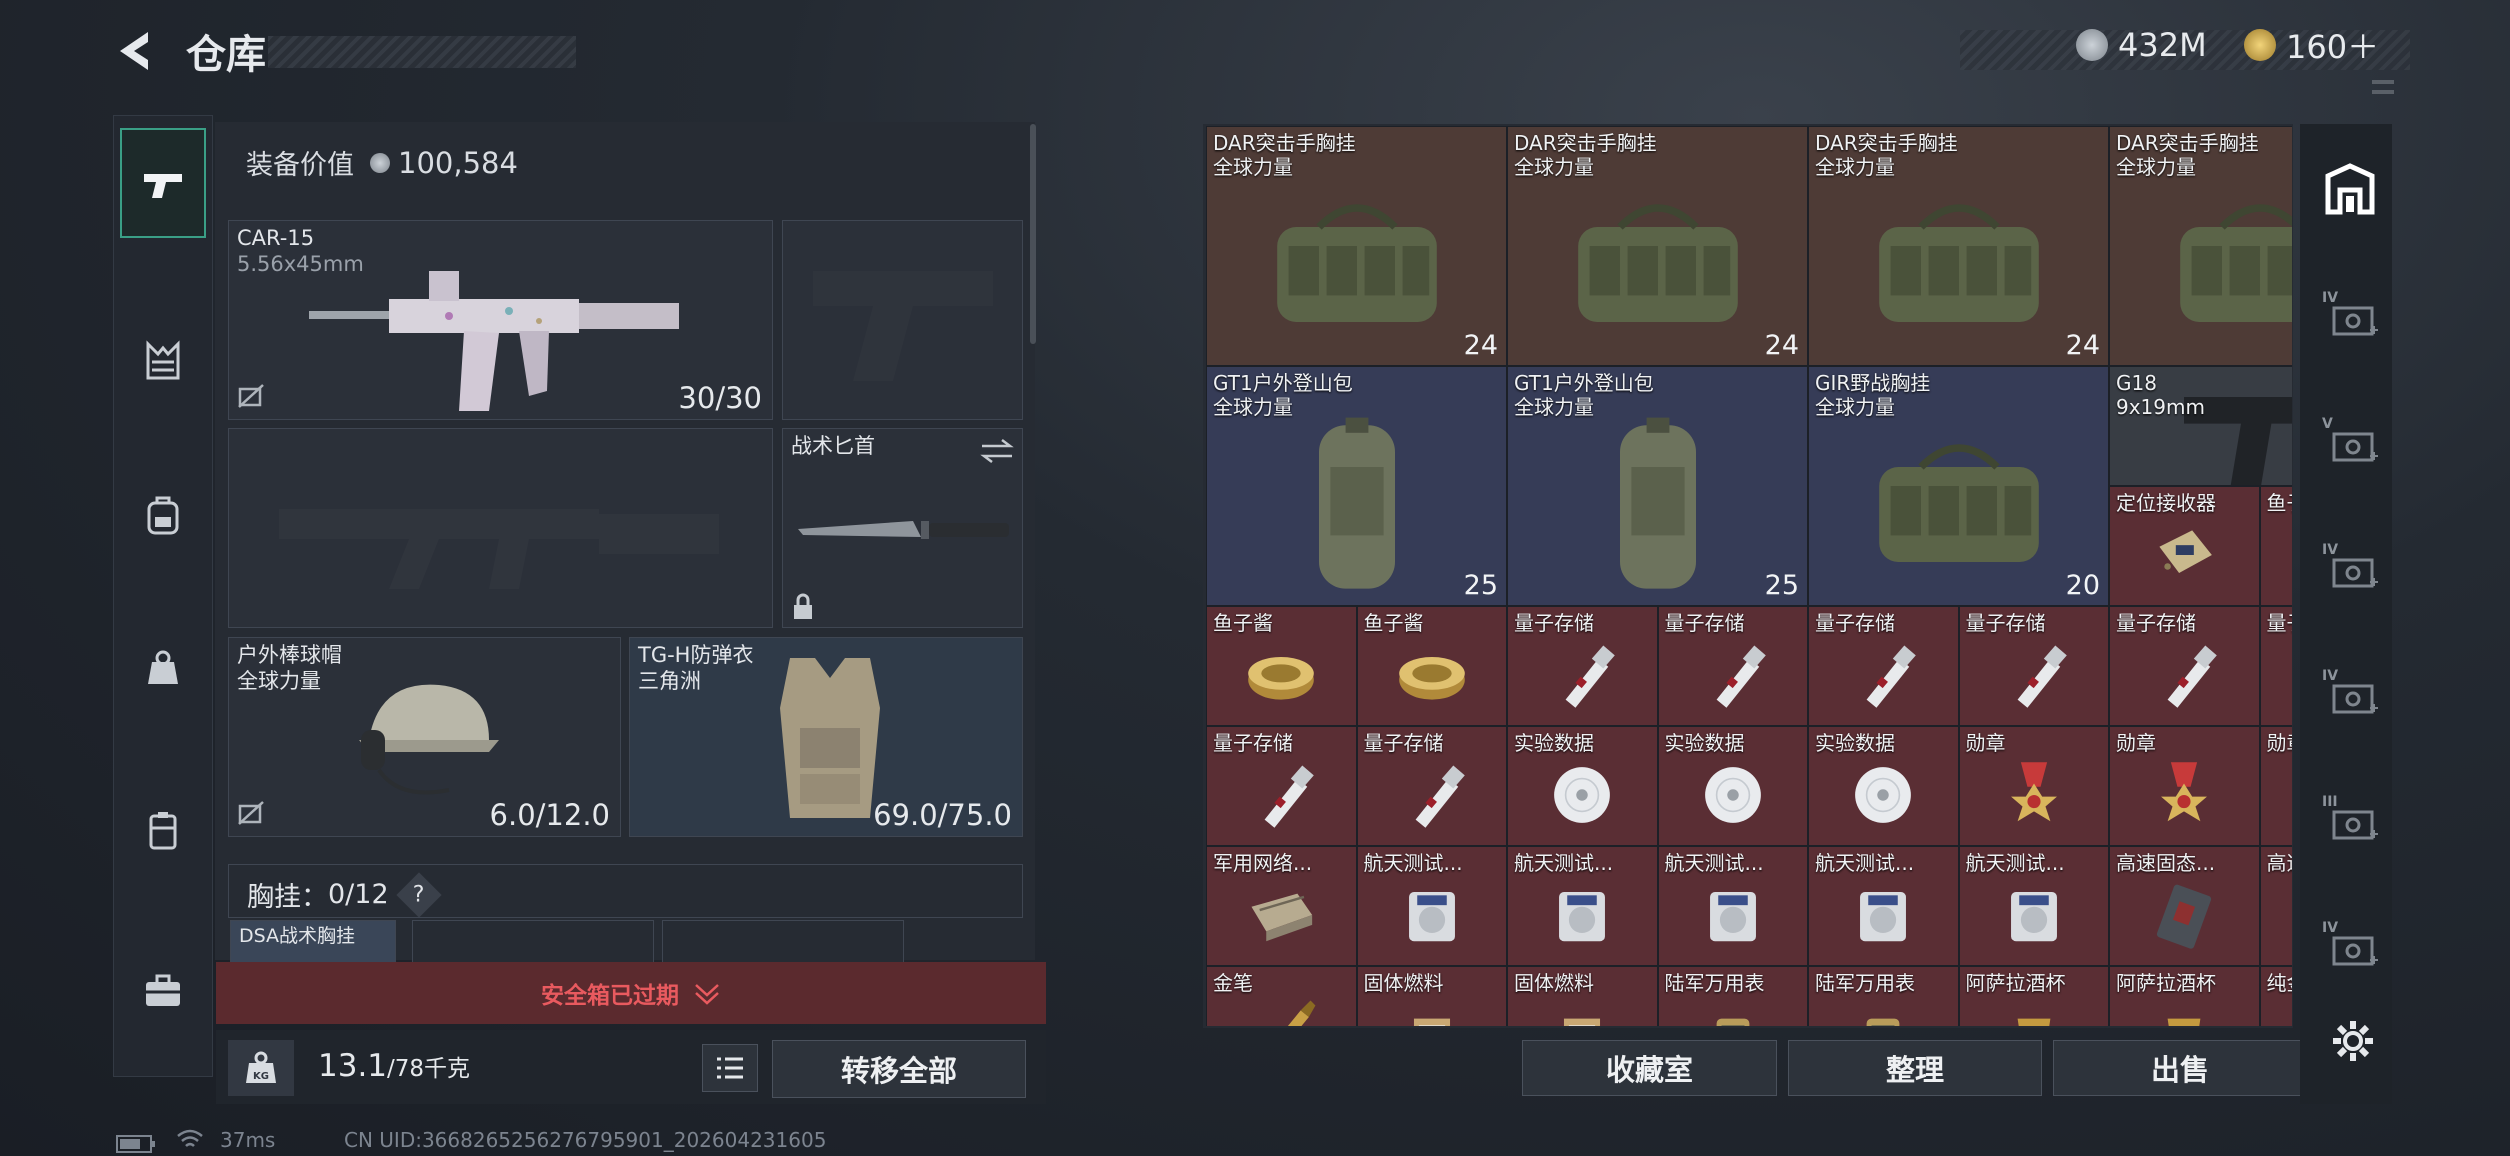 The width and height of the screenshot is (2510, 1156). I want to click on inventory-item: G189x19mm0/33, so click(2200, 426).